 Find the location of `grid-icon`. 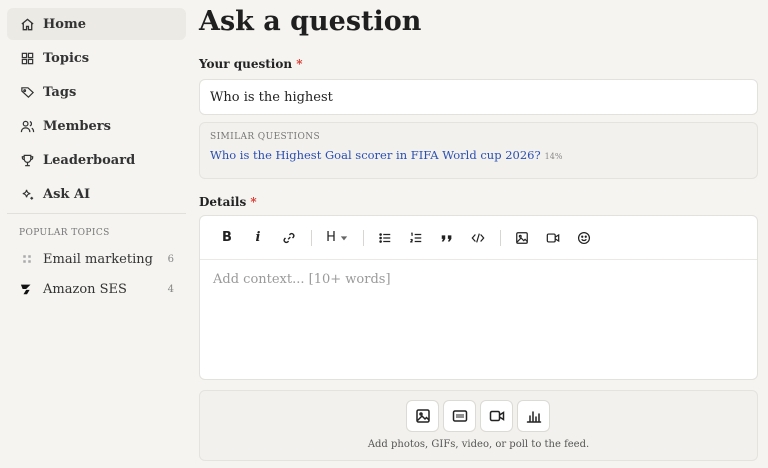

grid-icon is located at coordinates (27, 58).